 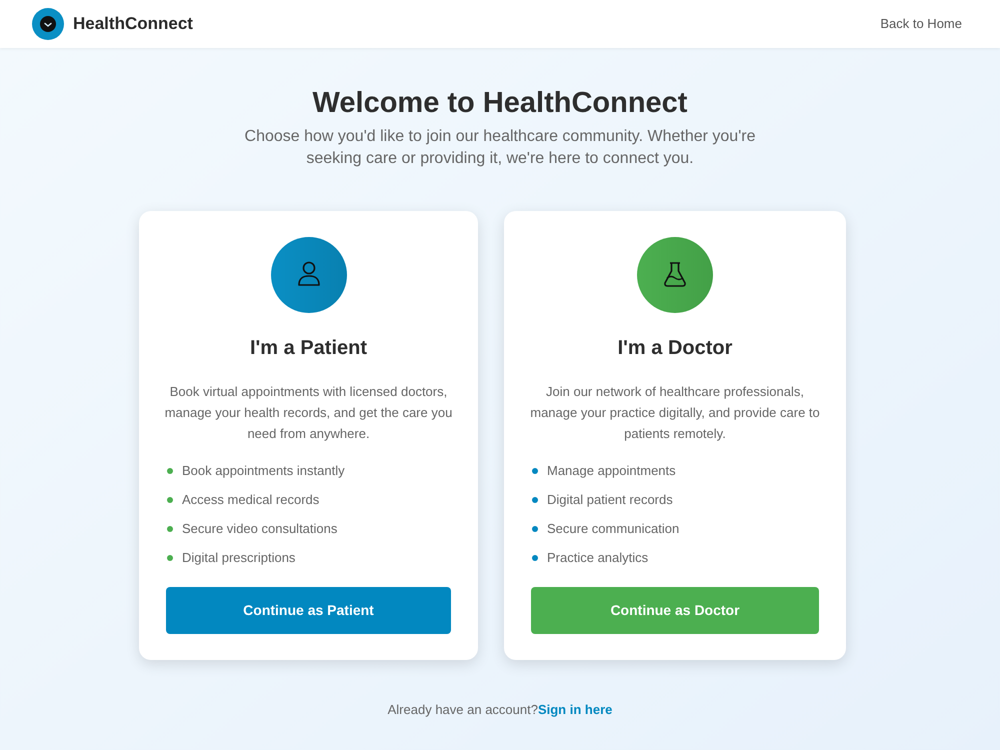 I want to click on feature-text: Digital prescriptions, so click(x=239, y=558).